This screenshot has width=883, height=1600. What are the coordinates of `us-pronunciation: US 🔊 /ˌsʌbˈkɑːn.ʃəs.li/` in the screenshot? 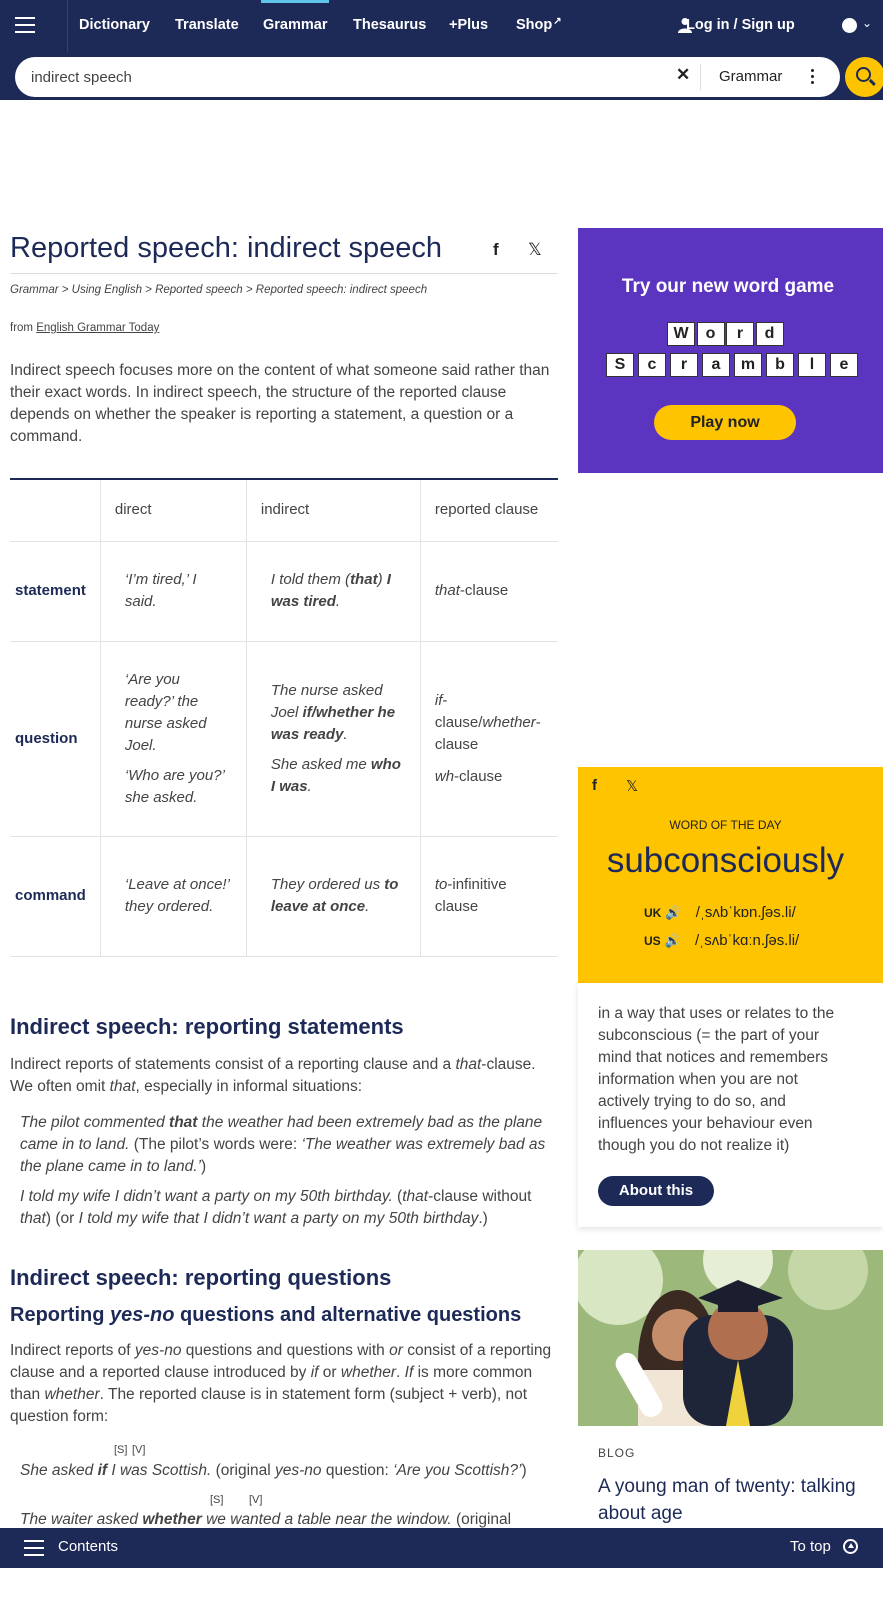 It's located at (721, 940).